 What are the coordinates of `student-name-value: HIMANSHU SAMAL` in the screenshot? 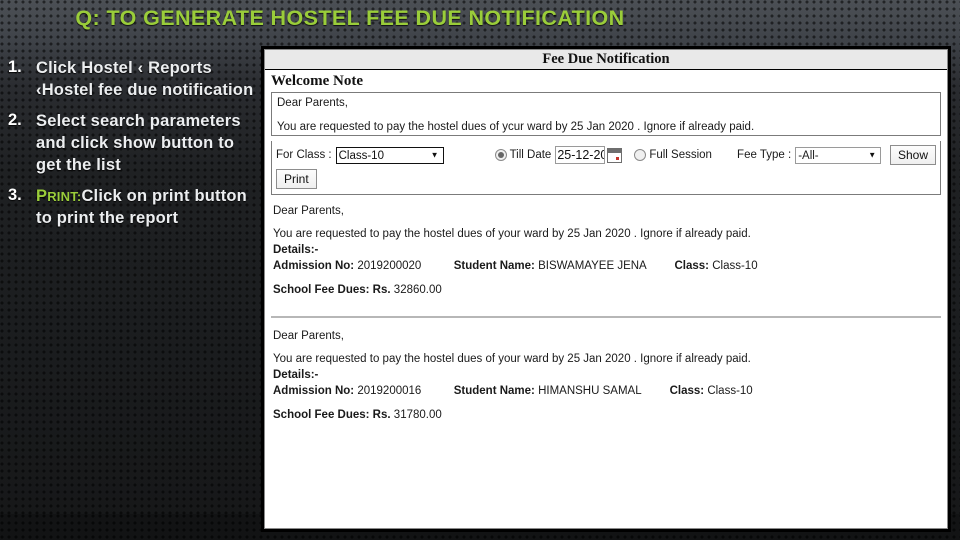 It's located at (590, 391).